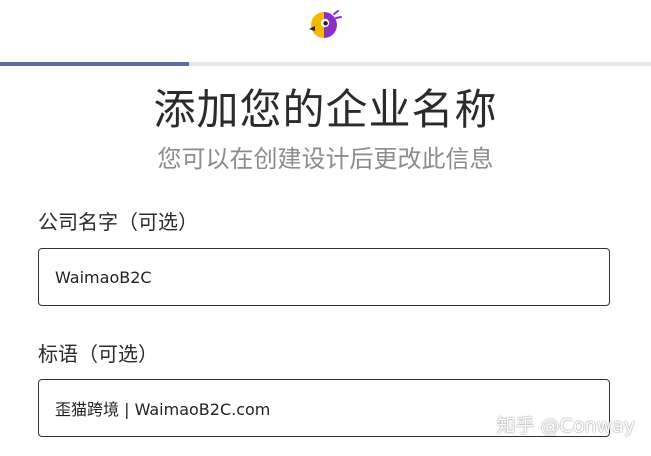 The image size is (651, 456). What do you see at coordinates (98, 354) in the screenshot?
I see `slogan-label: 标语（可选）` at bounding box center [98, 354].